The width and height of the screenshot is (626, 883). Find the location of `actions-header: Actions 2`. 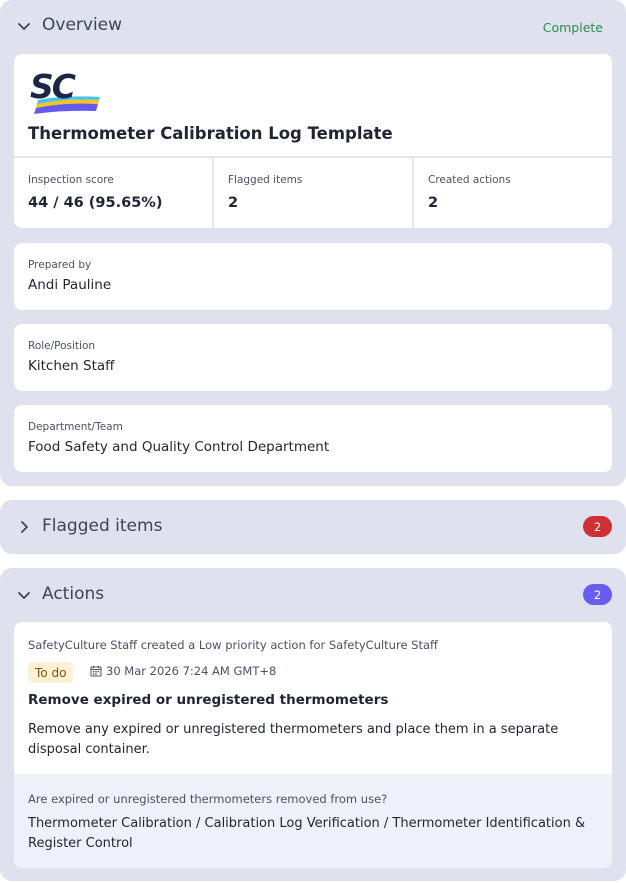

actions-header: Actions 2 is located at coordinates (313, 595).